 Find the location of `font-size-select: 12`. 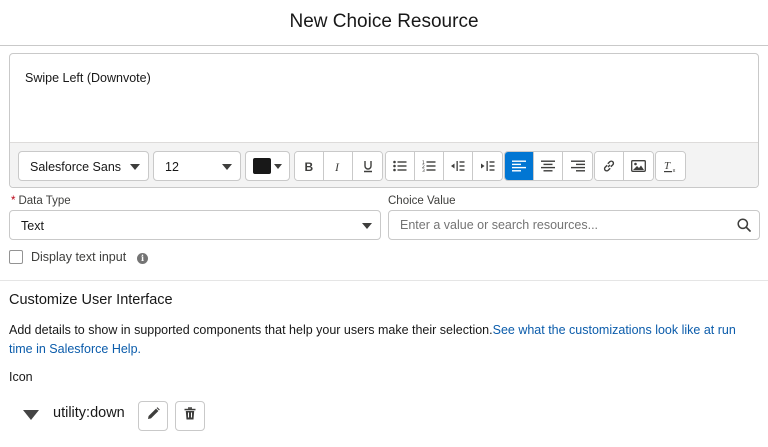

font-size-select: 12 is located at coordinates (197, 166).